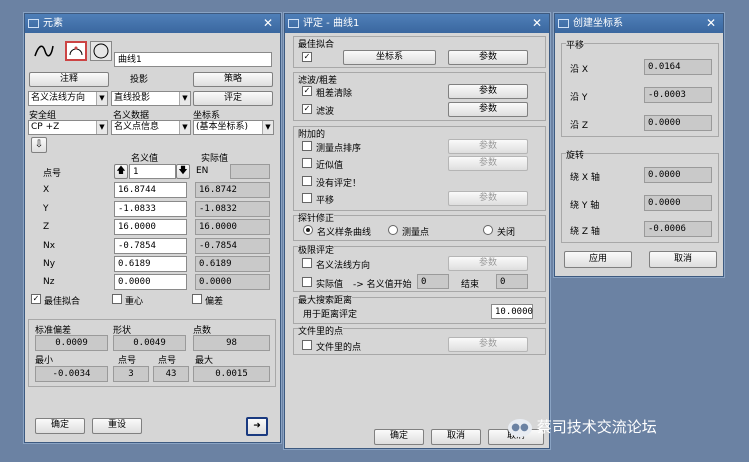 The height and width of the screenshot is (462, 749). I want to click on centroid-checkbox, so click(117, 299).